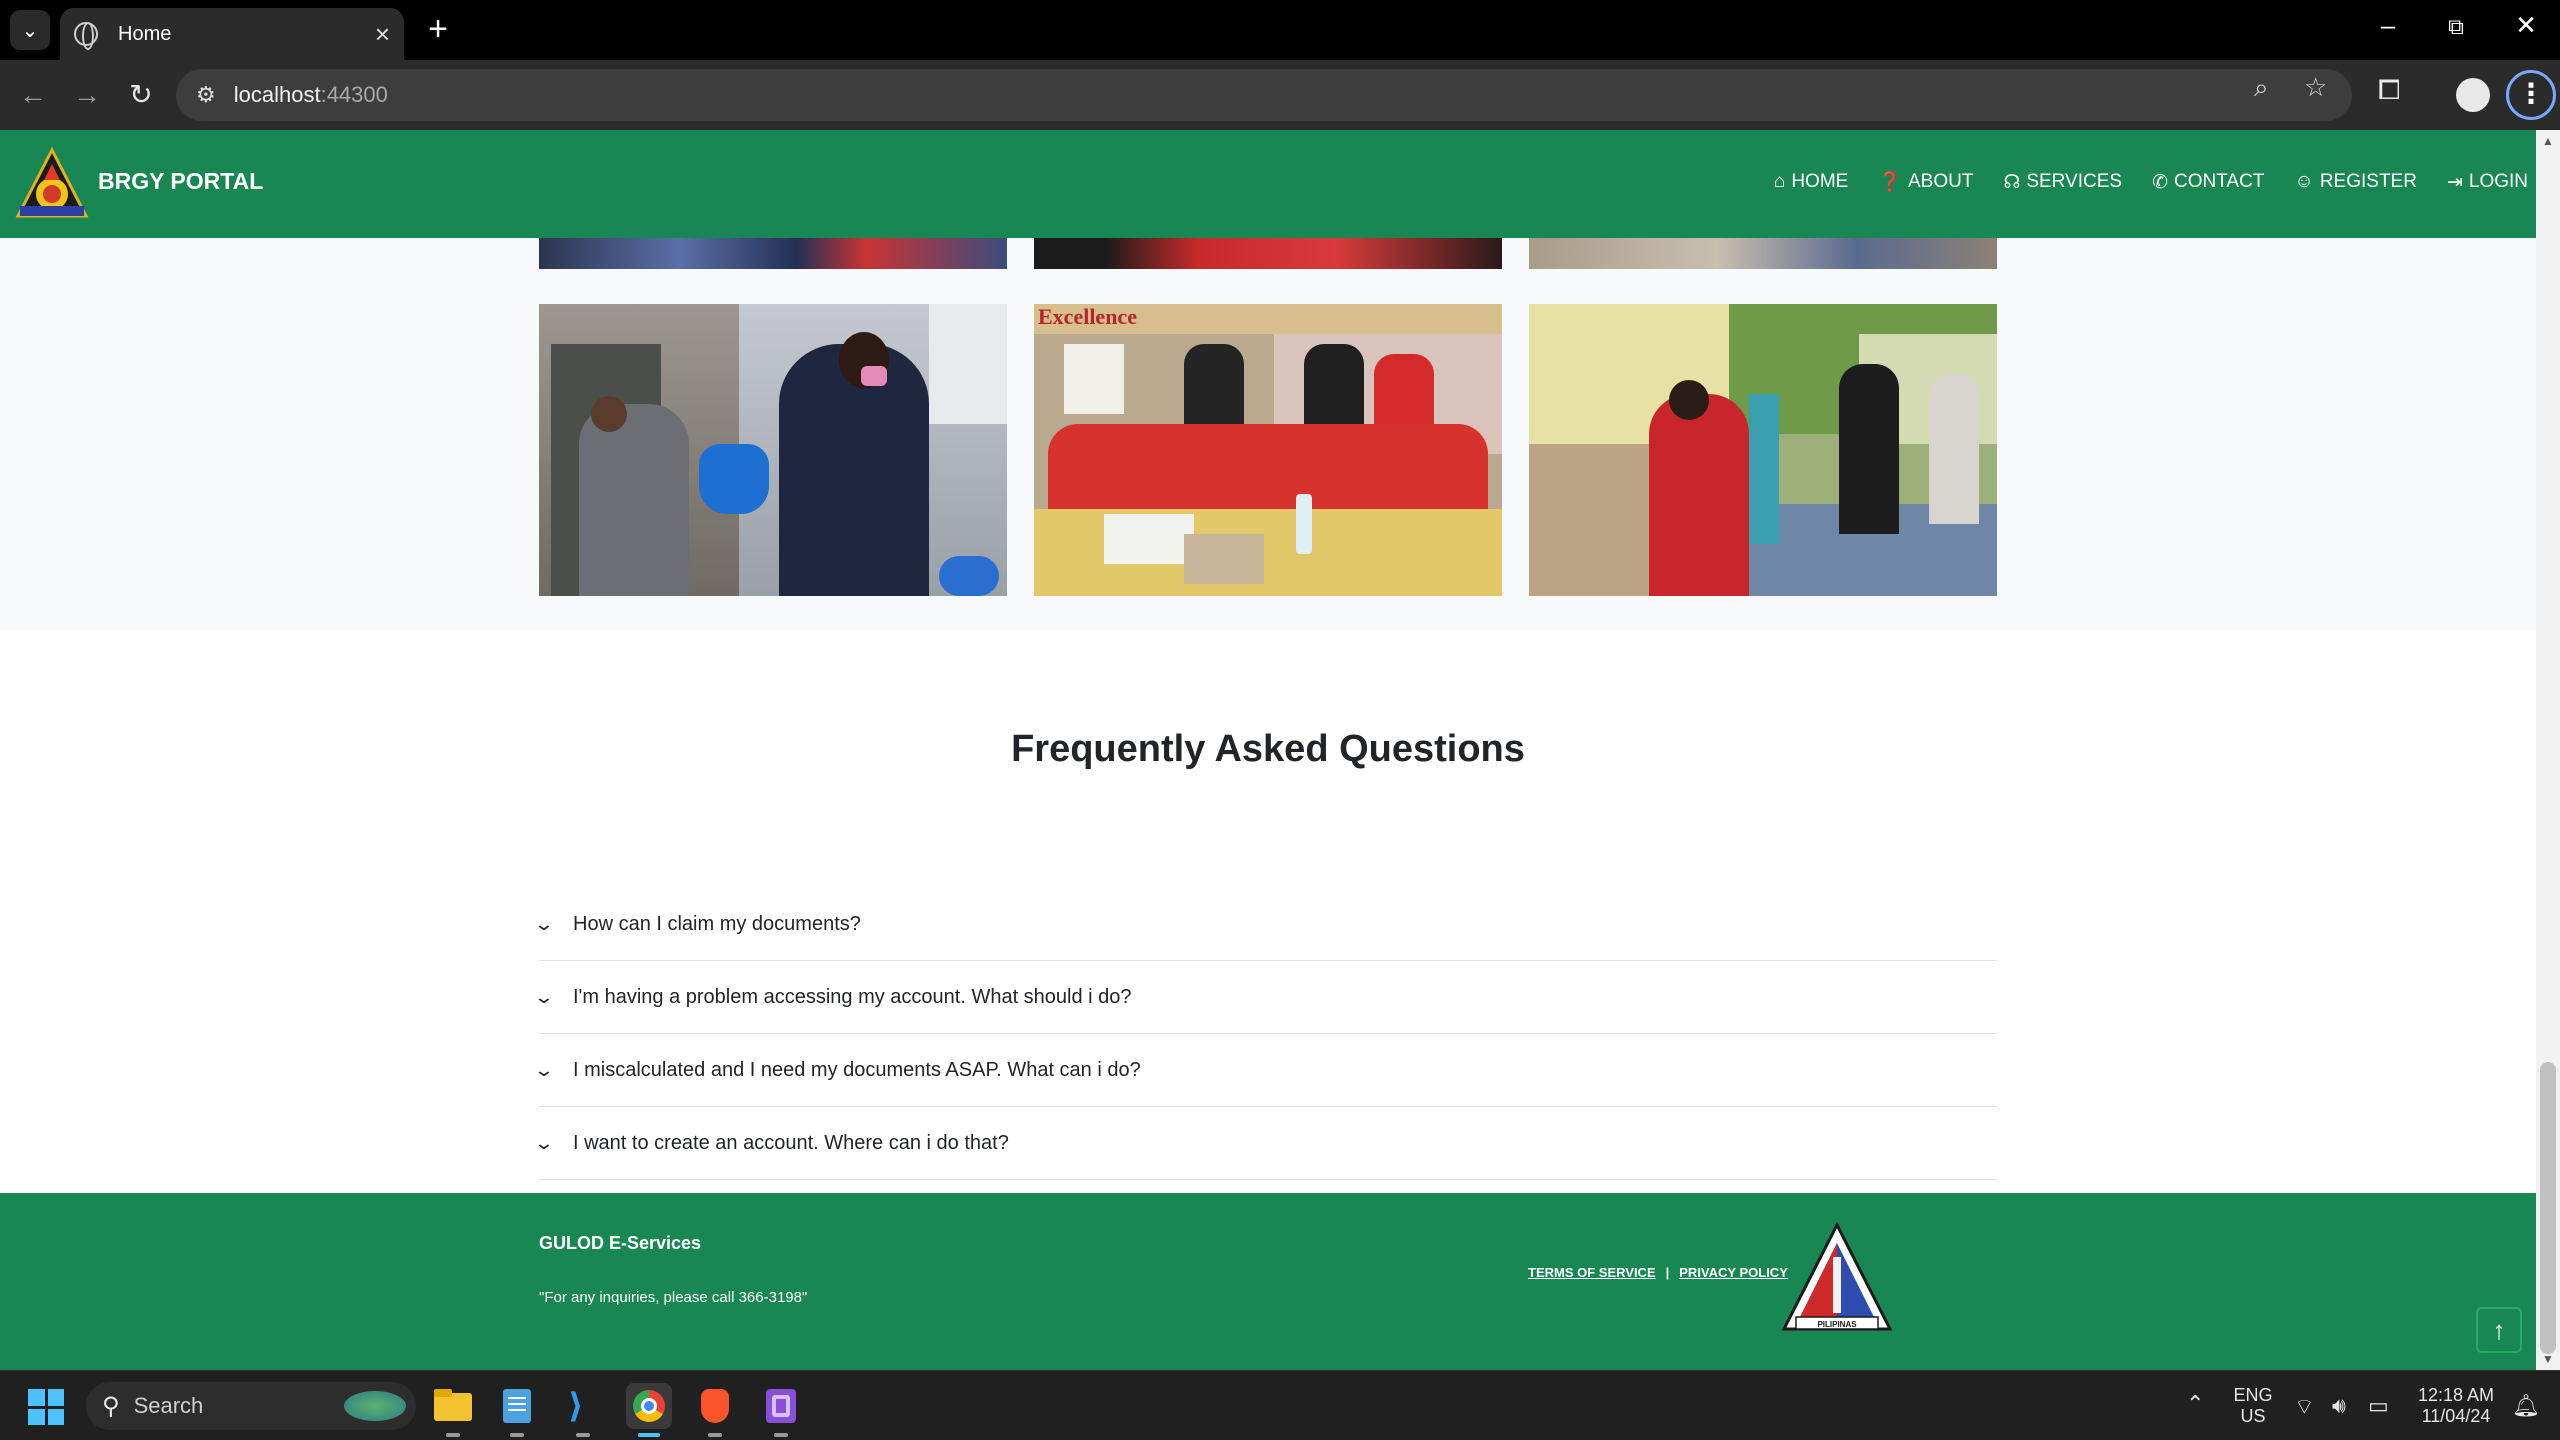 The image size is (2560, 1440). I want to click on show-hidden-icons-chevron-icon: ⌃, so click(2195, 1404).